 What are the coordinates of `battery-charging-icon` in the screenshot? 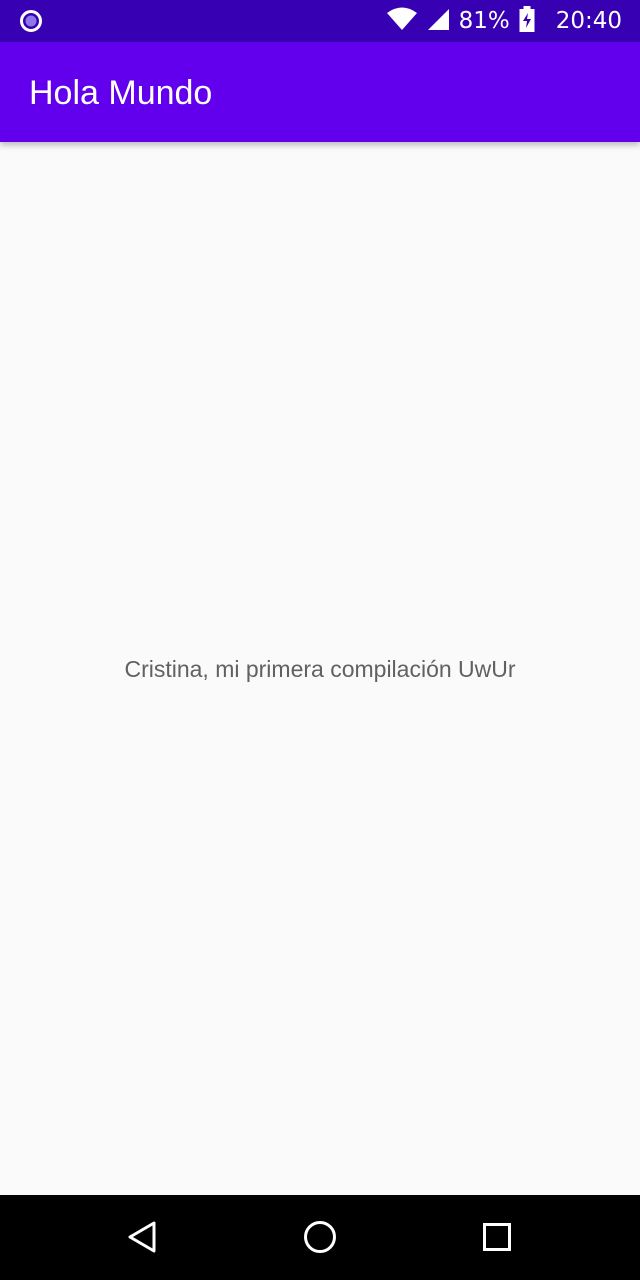 It's located at (527, 21).